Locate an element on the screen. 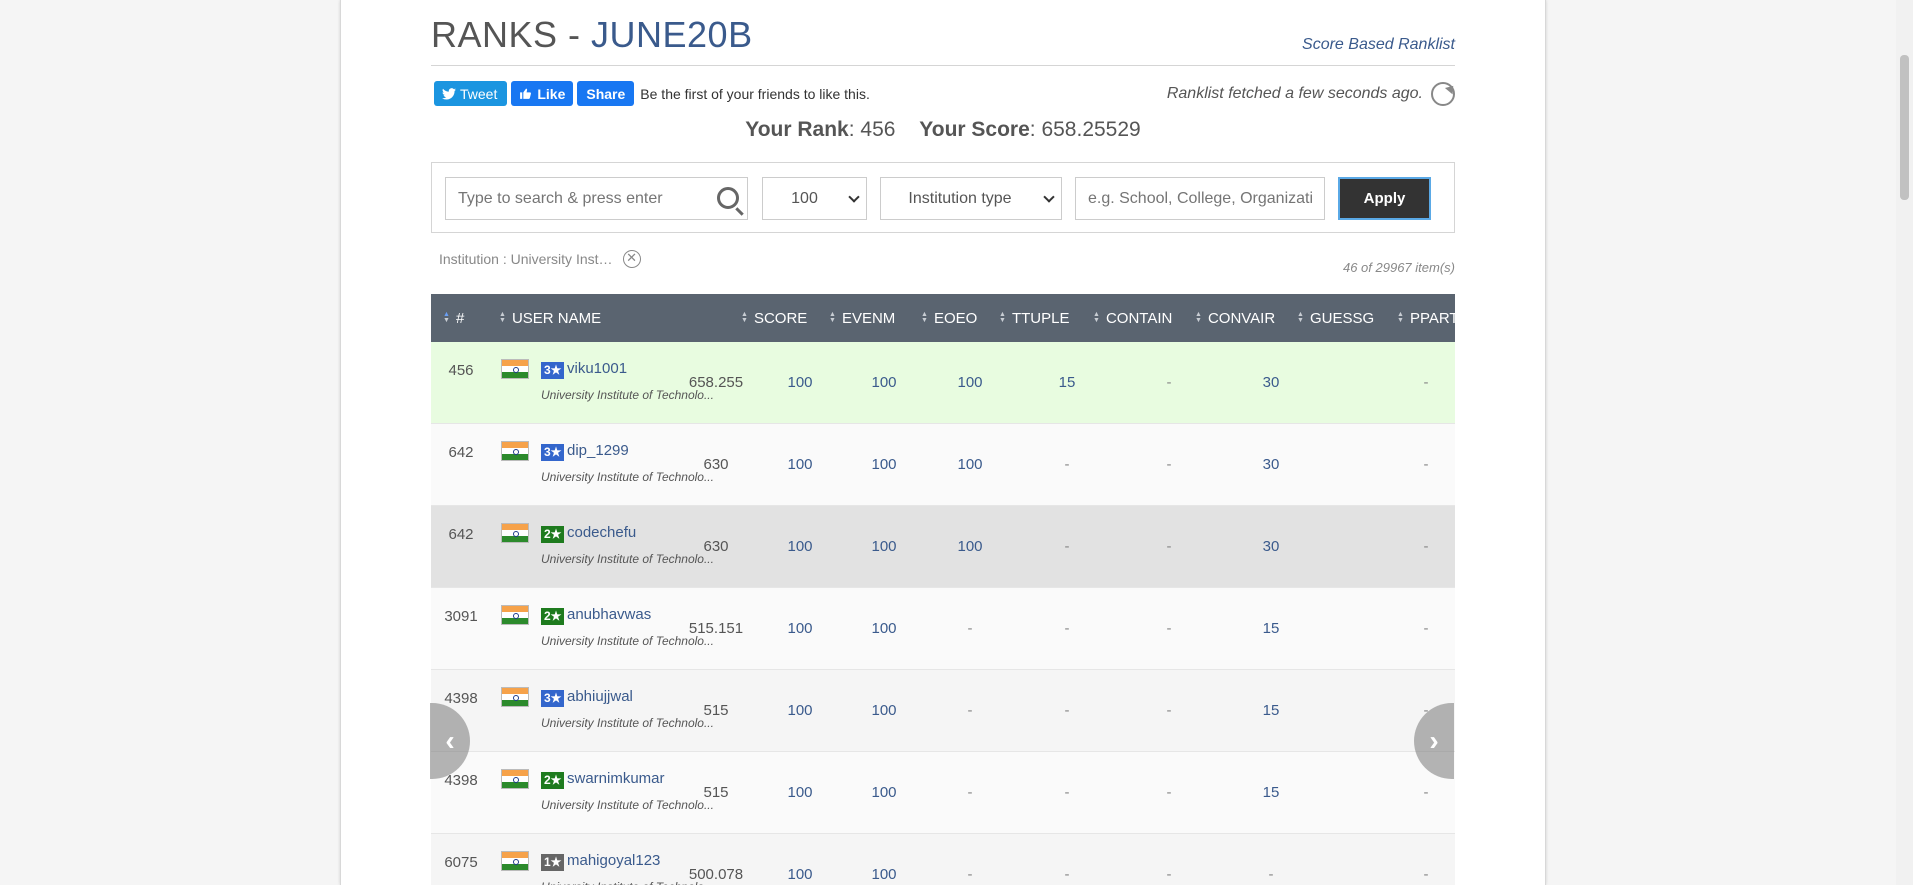 Image resolution: width=1913 pixels, height=885 pixels. tweet-label: Tweet is located at coordinates (479, 93).